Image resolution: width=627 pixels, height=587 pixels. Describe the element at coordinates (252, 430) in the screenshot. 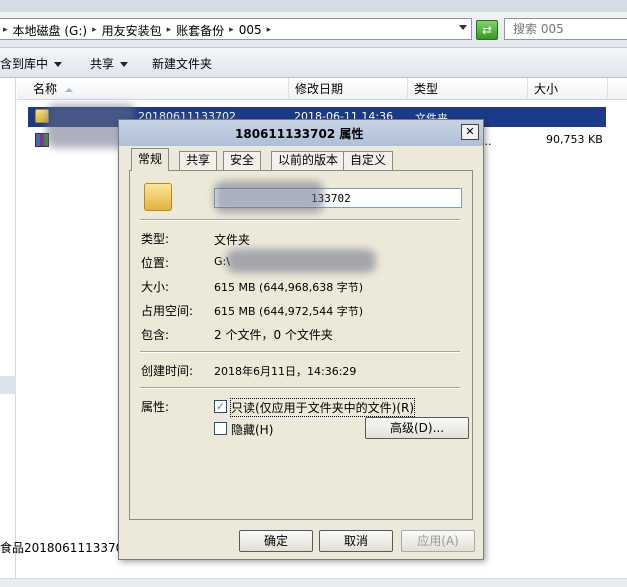

I see `hidden-label: 隐藏(H)` at that location.